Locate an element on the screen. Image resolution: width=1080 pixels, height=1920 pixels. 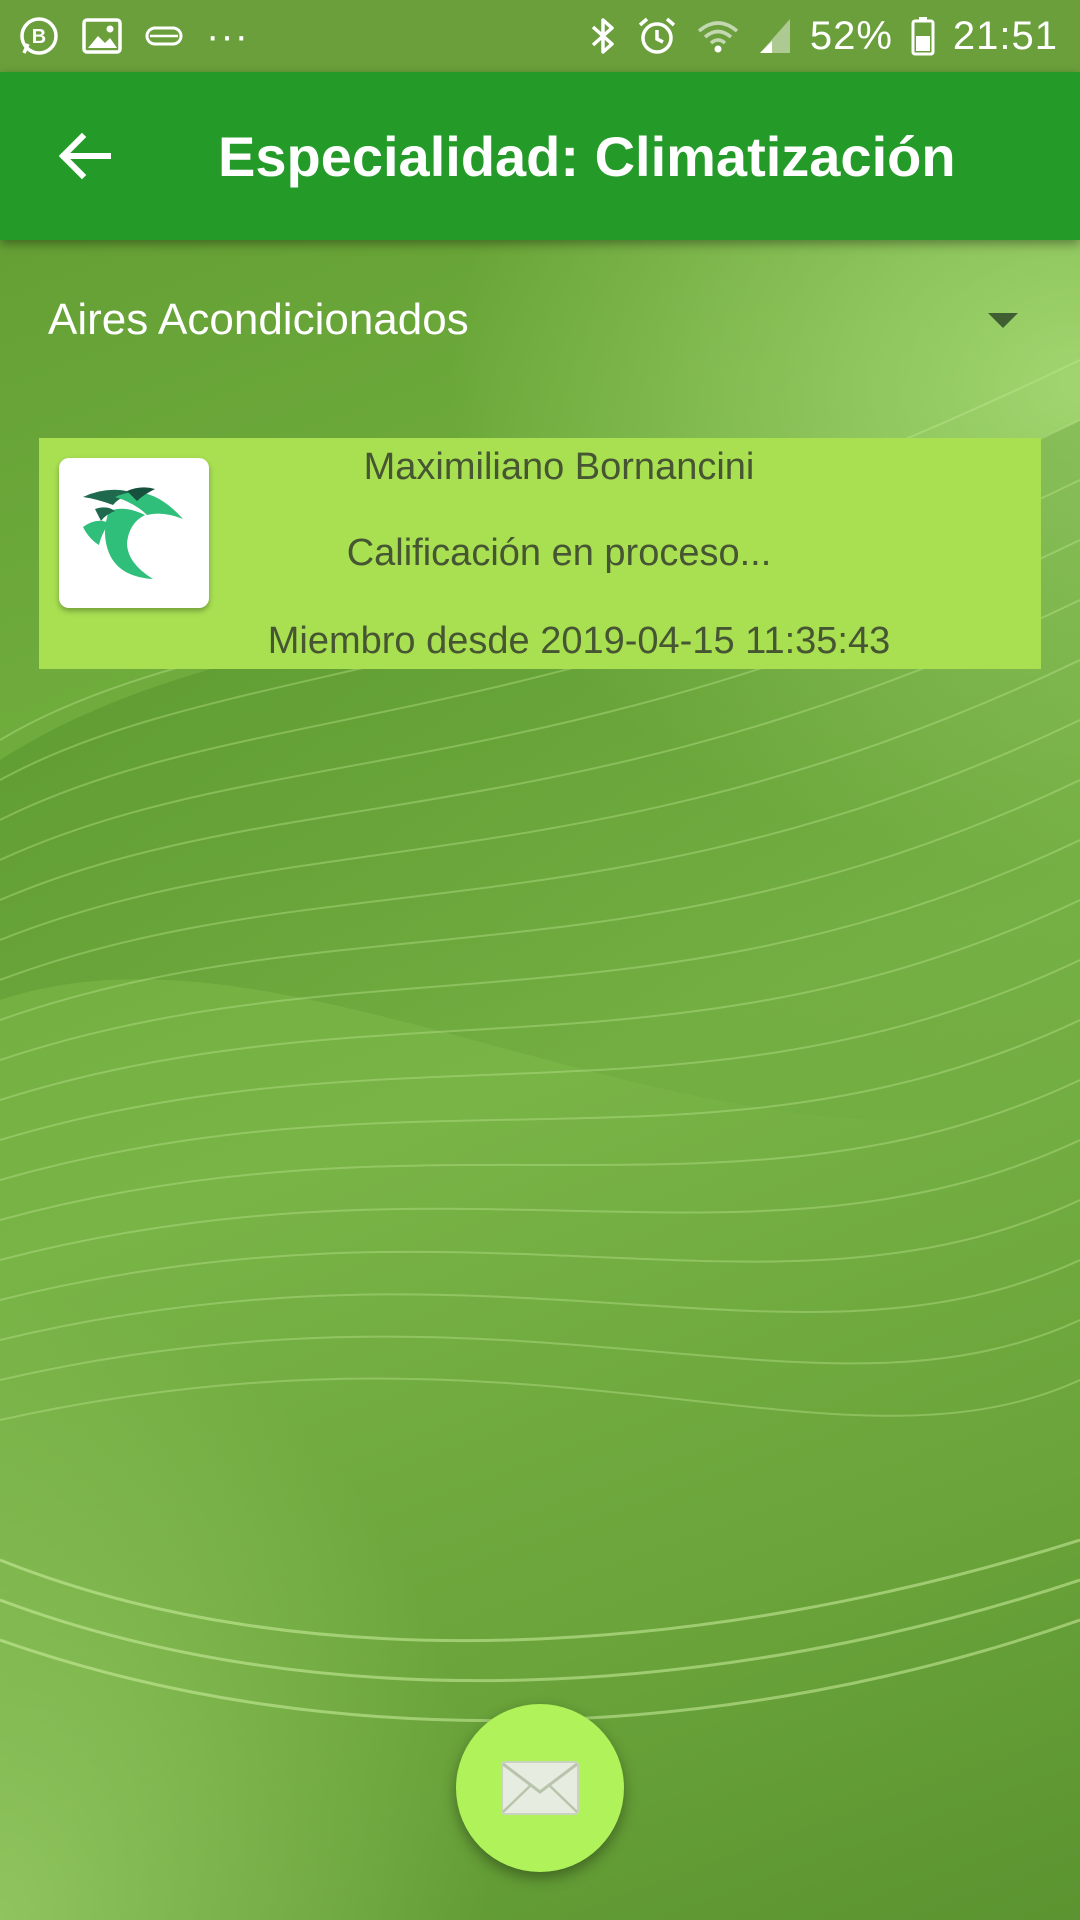
envelope-icon is located at coordinates (540, 1788).